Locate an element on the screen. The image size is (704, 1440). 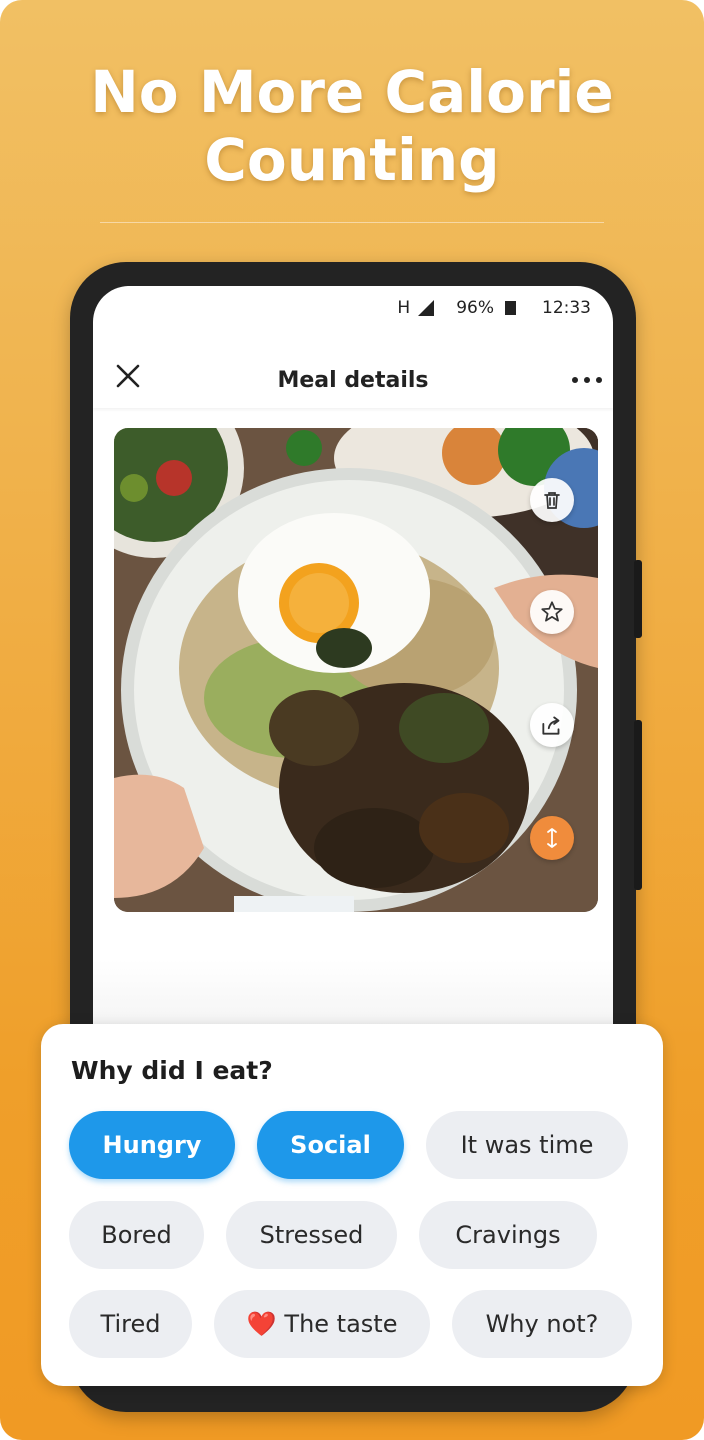
chip-why-not: Why not? is located at coordinates (542, 1324).